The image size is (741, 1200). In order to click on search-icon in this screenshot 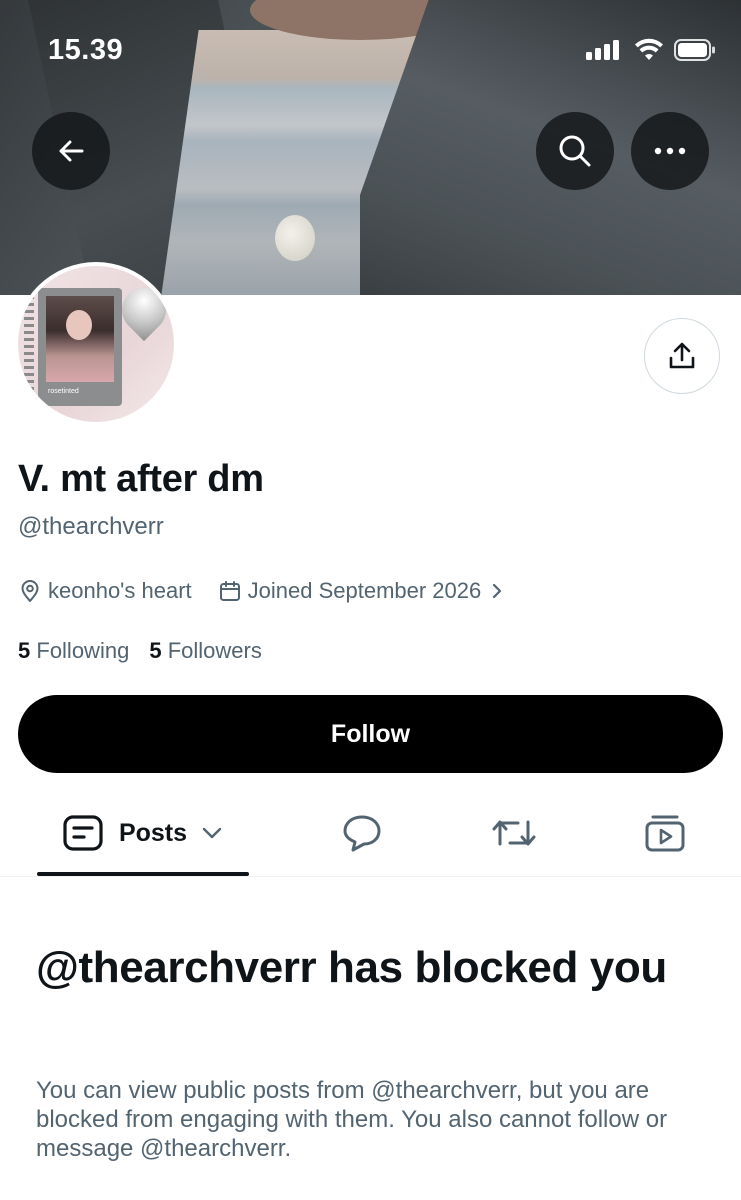, I will do `click(575, 151)`.